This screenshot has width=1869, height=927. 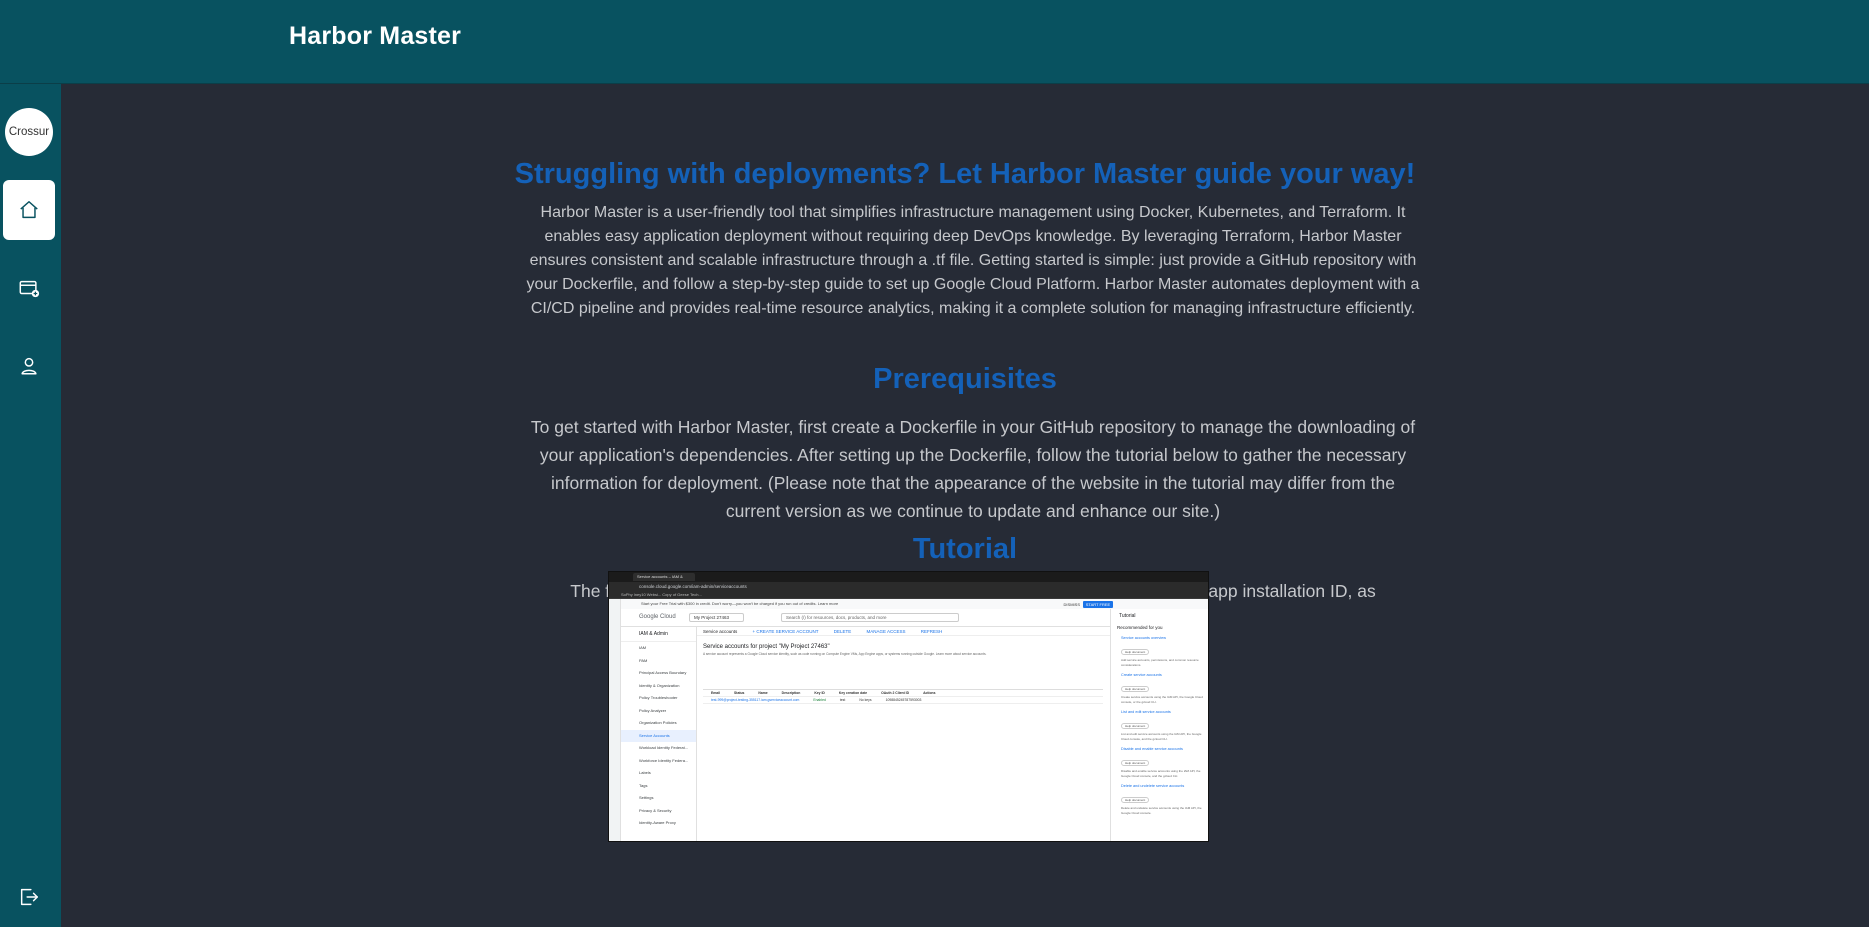 I want to click on ts-panel-item-title: Service accounts overview, so click(x=1143, y=638).